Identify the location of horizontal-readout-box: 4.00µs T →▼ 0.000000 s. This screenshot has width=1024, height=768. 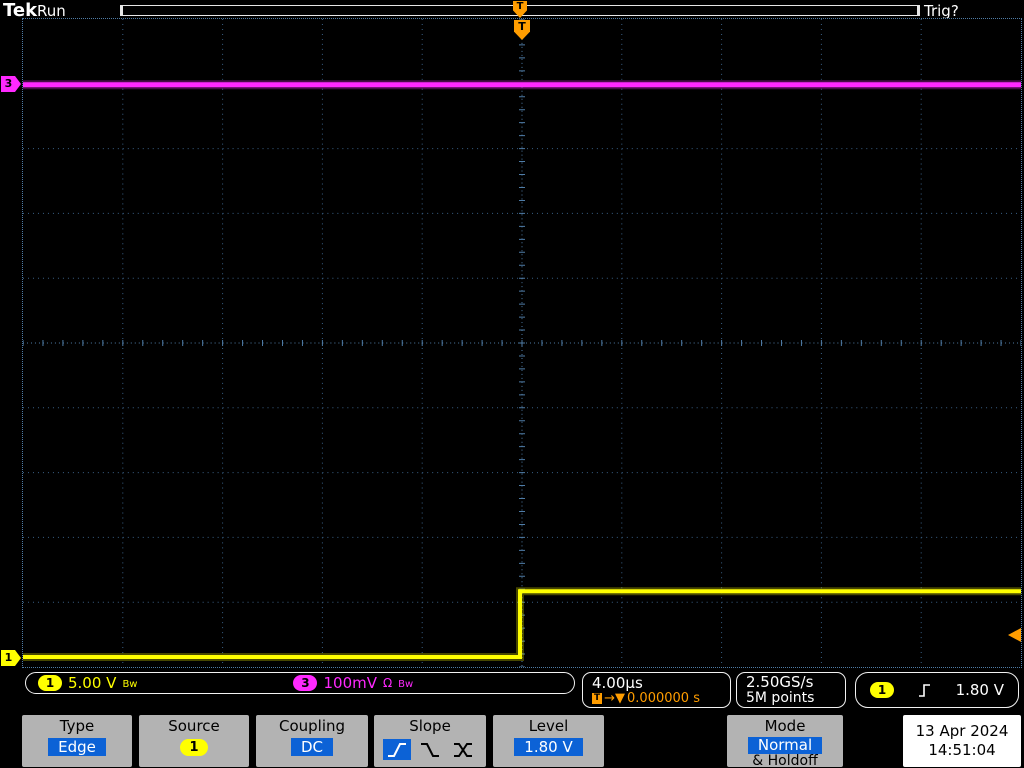
(656, 690).